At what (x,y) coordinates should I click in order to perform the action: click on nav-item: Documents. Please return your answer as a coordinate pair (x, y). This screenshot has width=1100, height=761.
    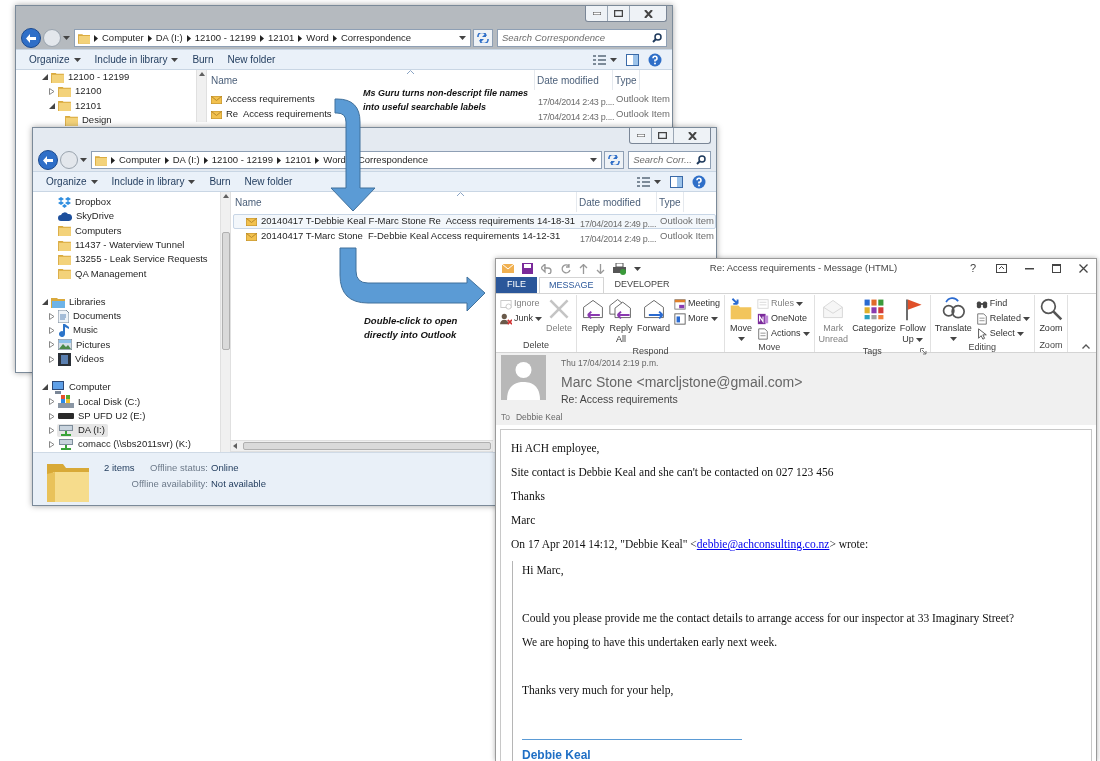
    Looking at the image, I should click on (91, 316).